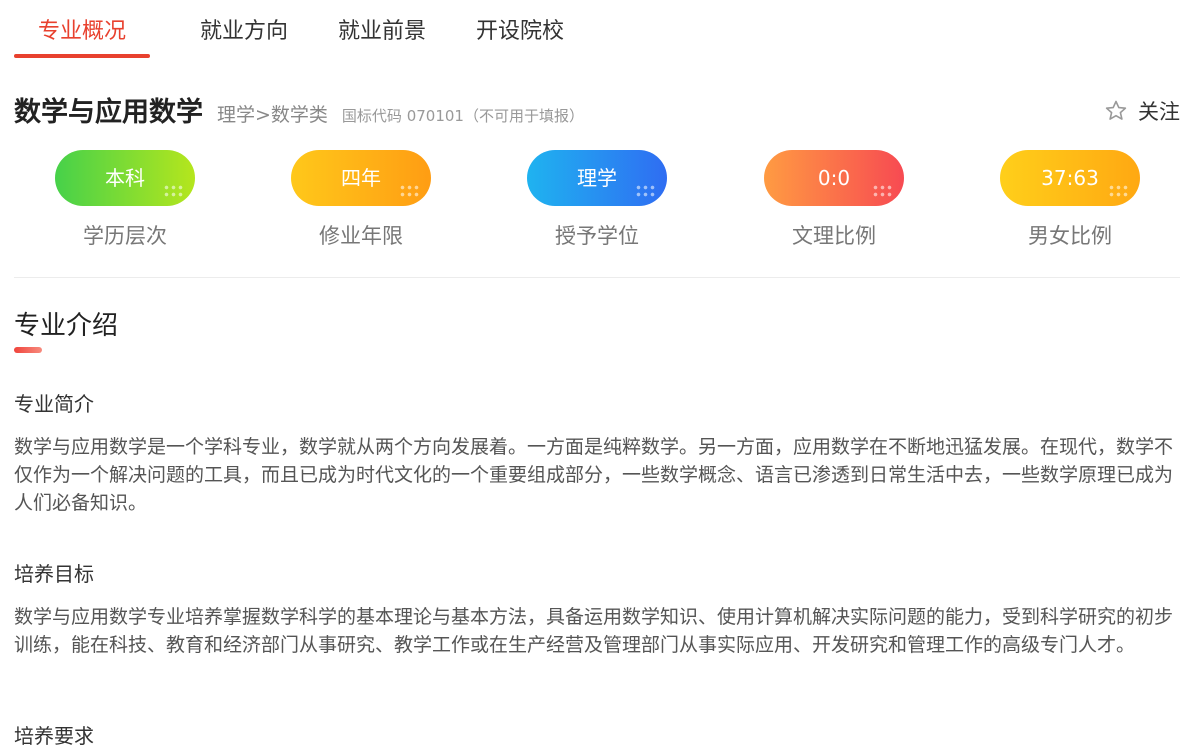  I want to click on education-level-pill: 本科, so click(125, 178).